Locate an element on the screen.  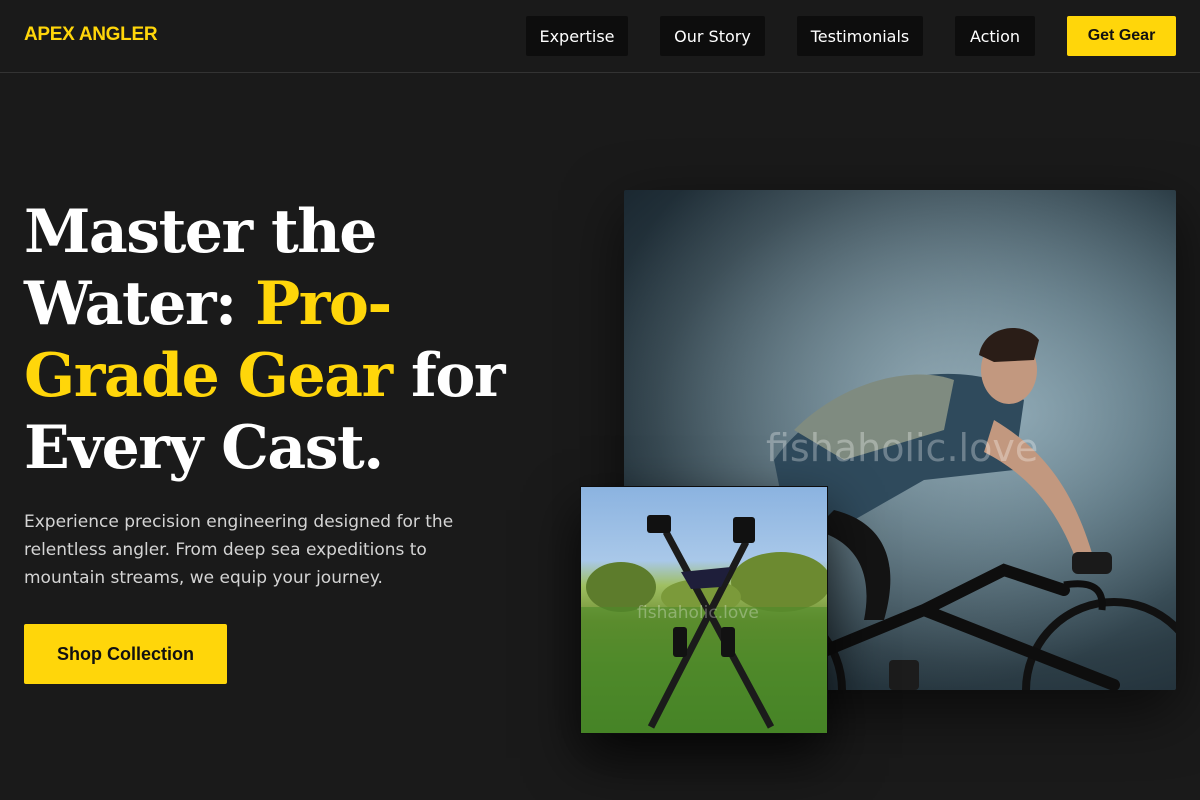
shop-collection-button: Shop Collection is located at coordinates (125, 654).